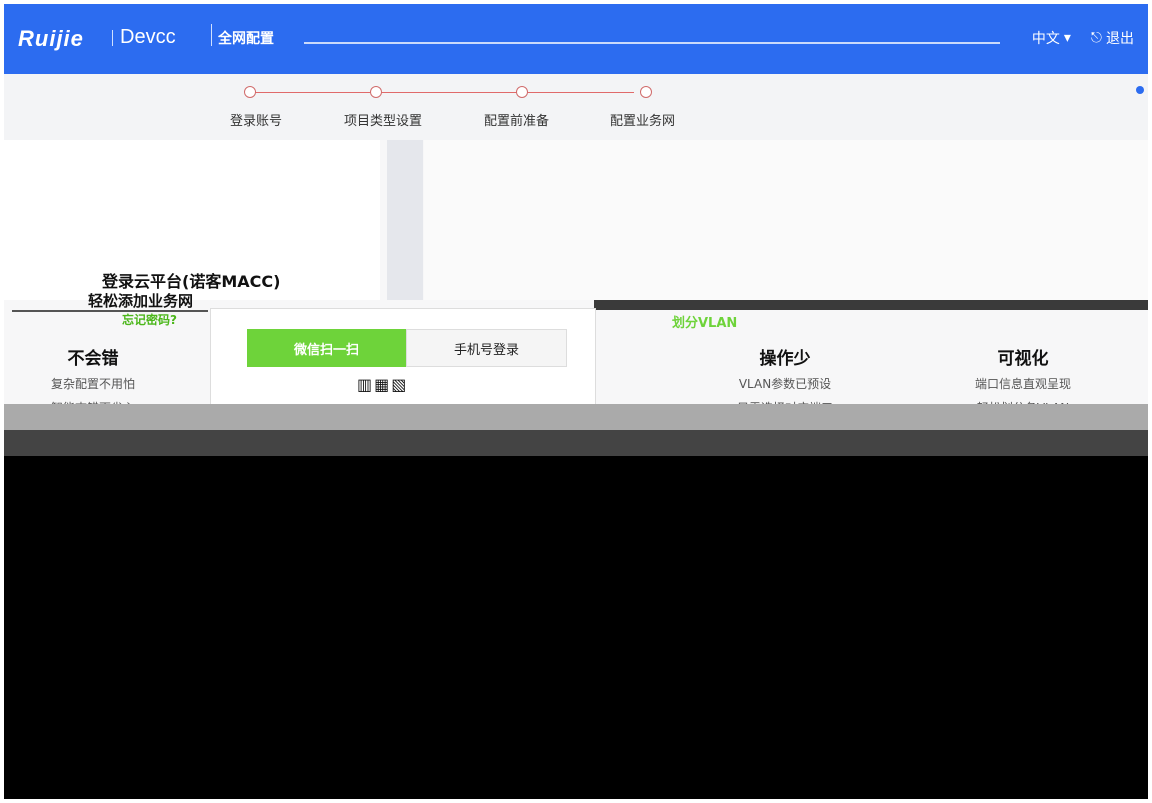  I want to click on company-logo: Ruijie, so click(51, 38).